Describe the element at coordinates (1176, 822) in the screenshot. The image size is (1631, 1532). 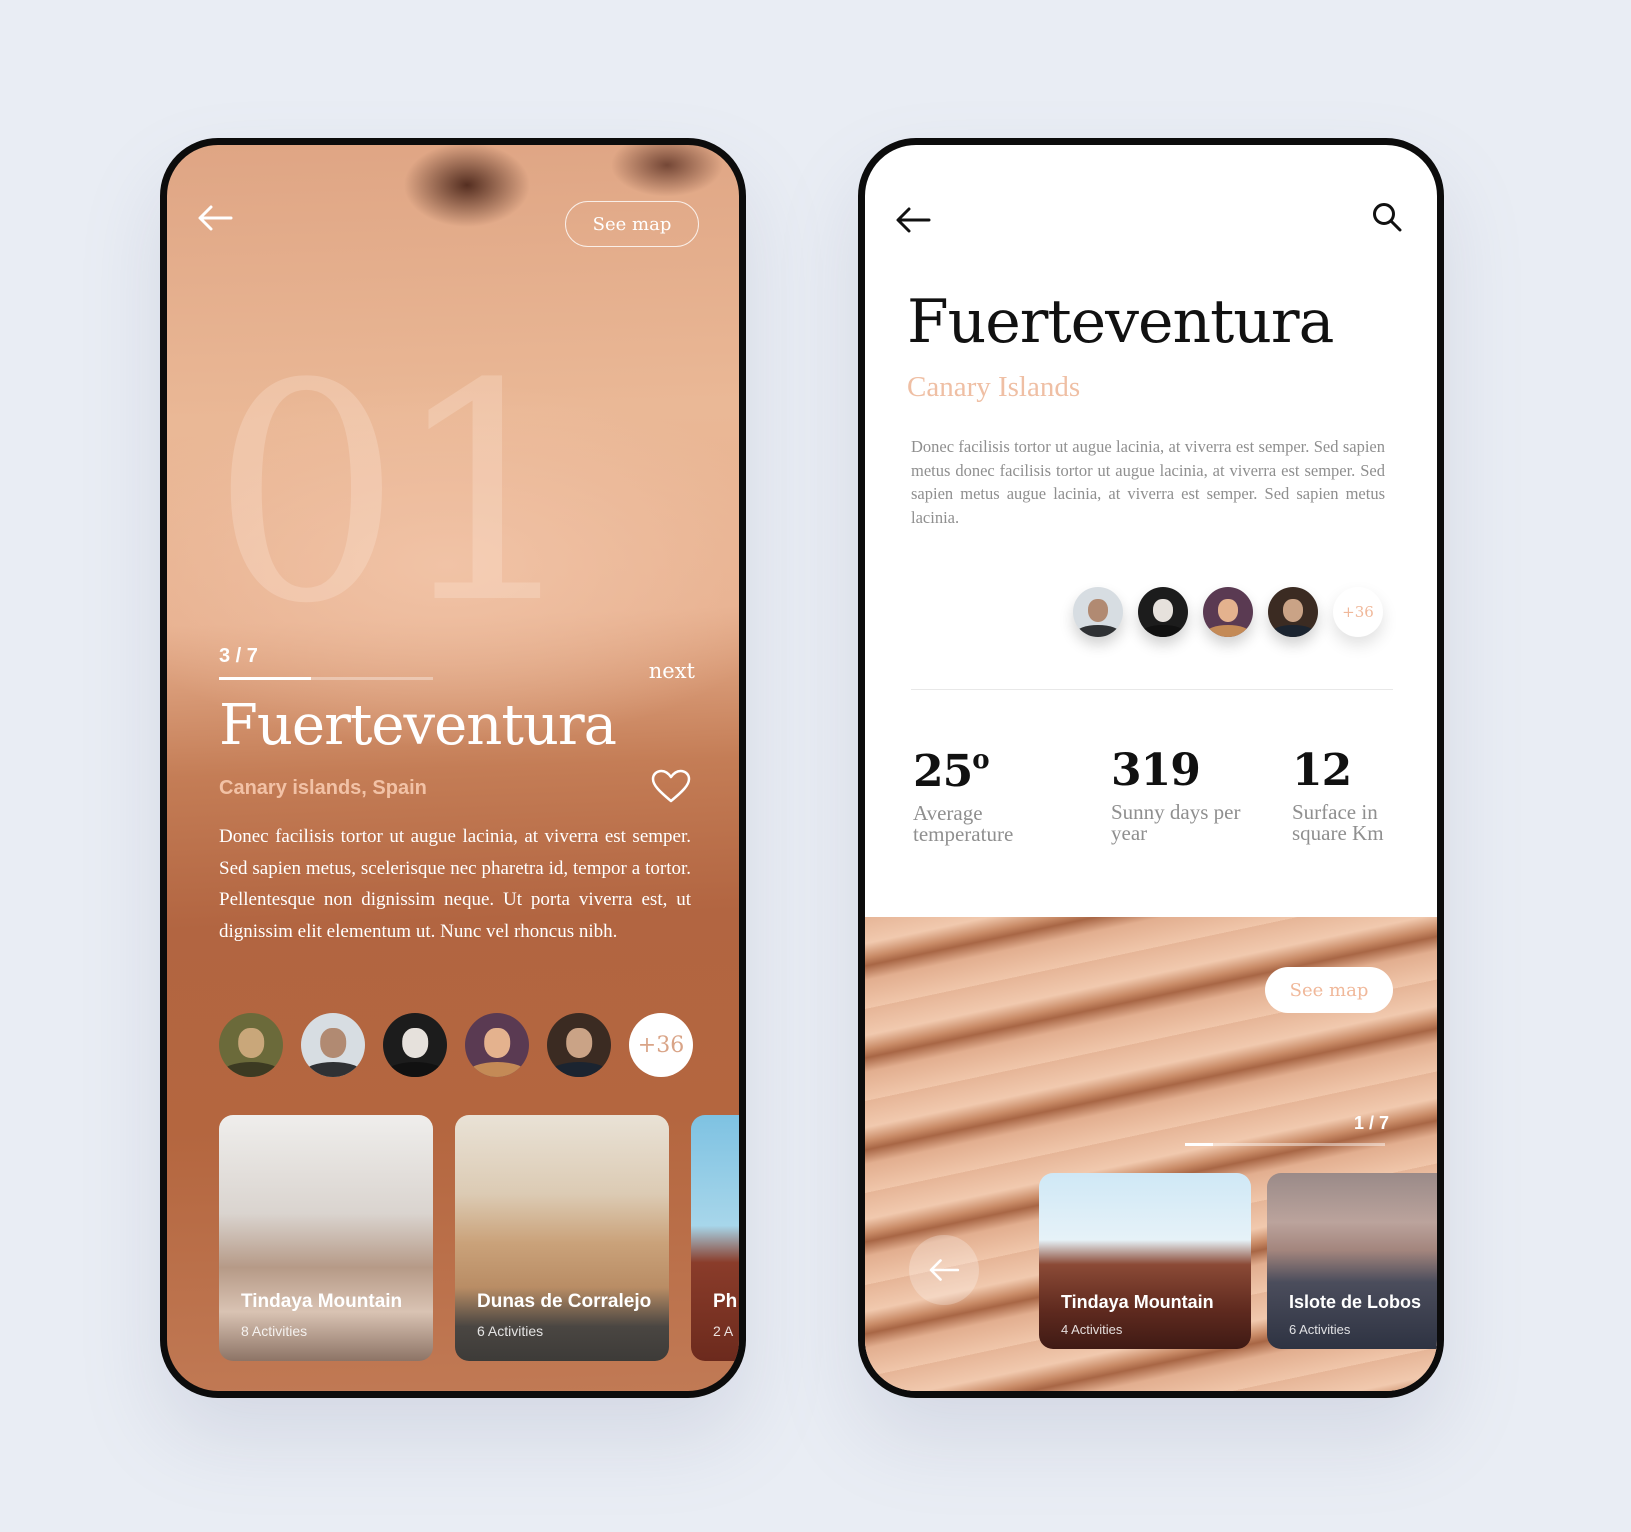
I see `stat-label: Sunny days per year` at that location.